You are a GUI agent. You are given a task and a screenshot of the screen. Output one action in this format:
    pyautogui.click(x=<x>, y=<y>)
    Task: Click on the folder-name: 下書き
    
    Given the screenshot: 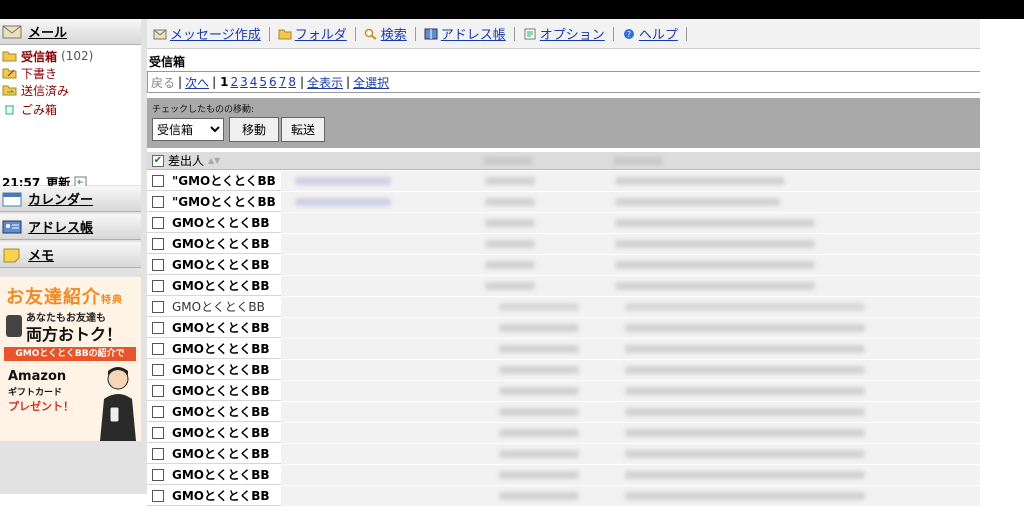 What is the action you would take?
    pyautogui.click(x=39, y=73)
    